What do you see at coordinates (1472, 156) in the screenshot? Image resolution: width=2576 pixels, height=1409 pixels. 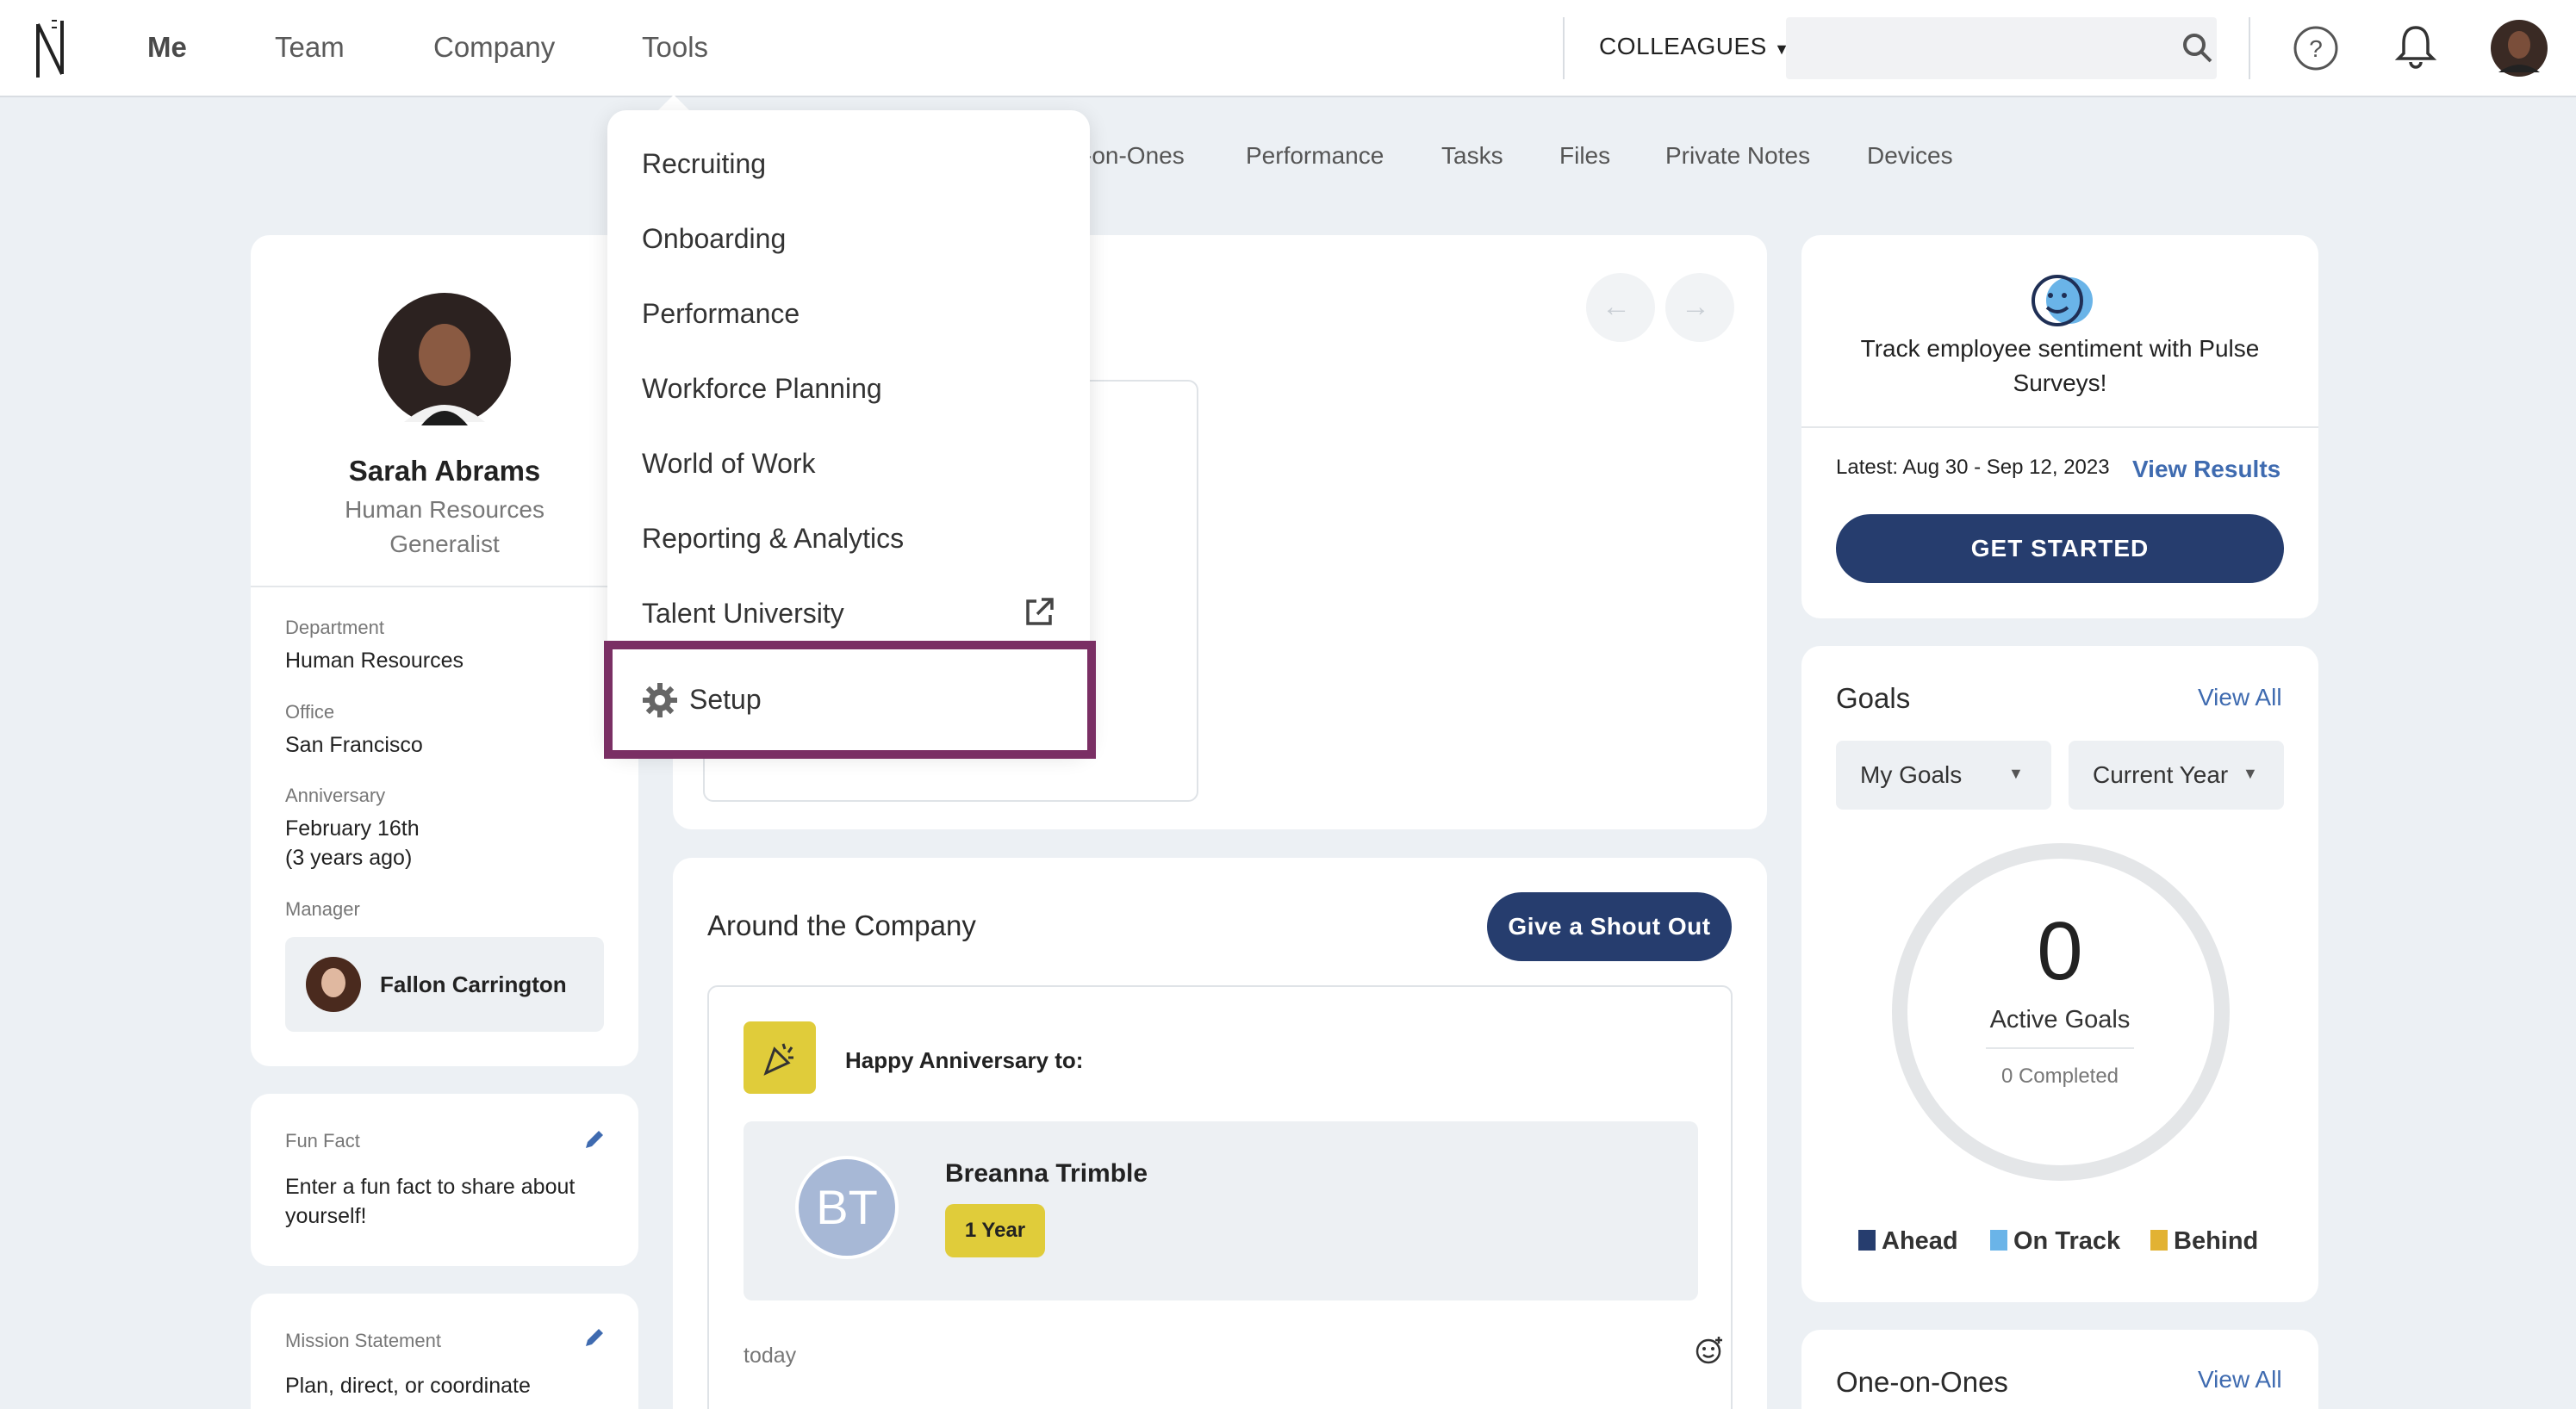 I see `tab-tasks: Tasks` at bounding box center [1472, 156].